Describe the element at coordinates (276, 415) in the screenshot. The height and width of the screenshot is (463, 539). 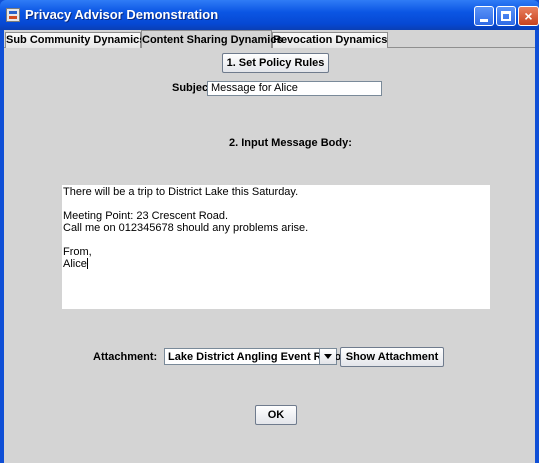
I see `ok-button: OK` at that location.